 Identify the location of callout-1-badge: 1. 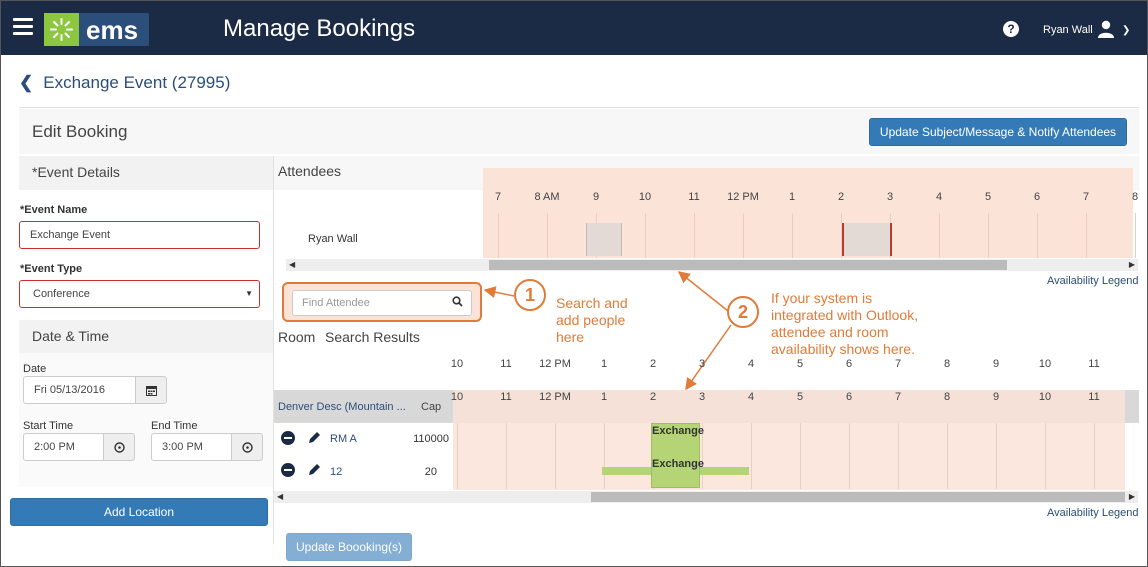
(530, 295).